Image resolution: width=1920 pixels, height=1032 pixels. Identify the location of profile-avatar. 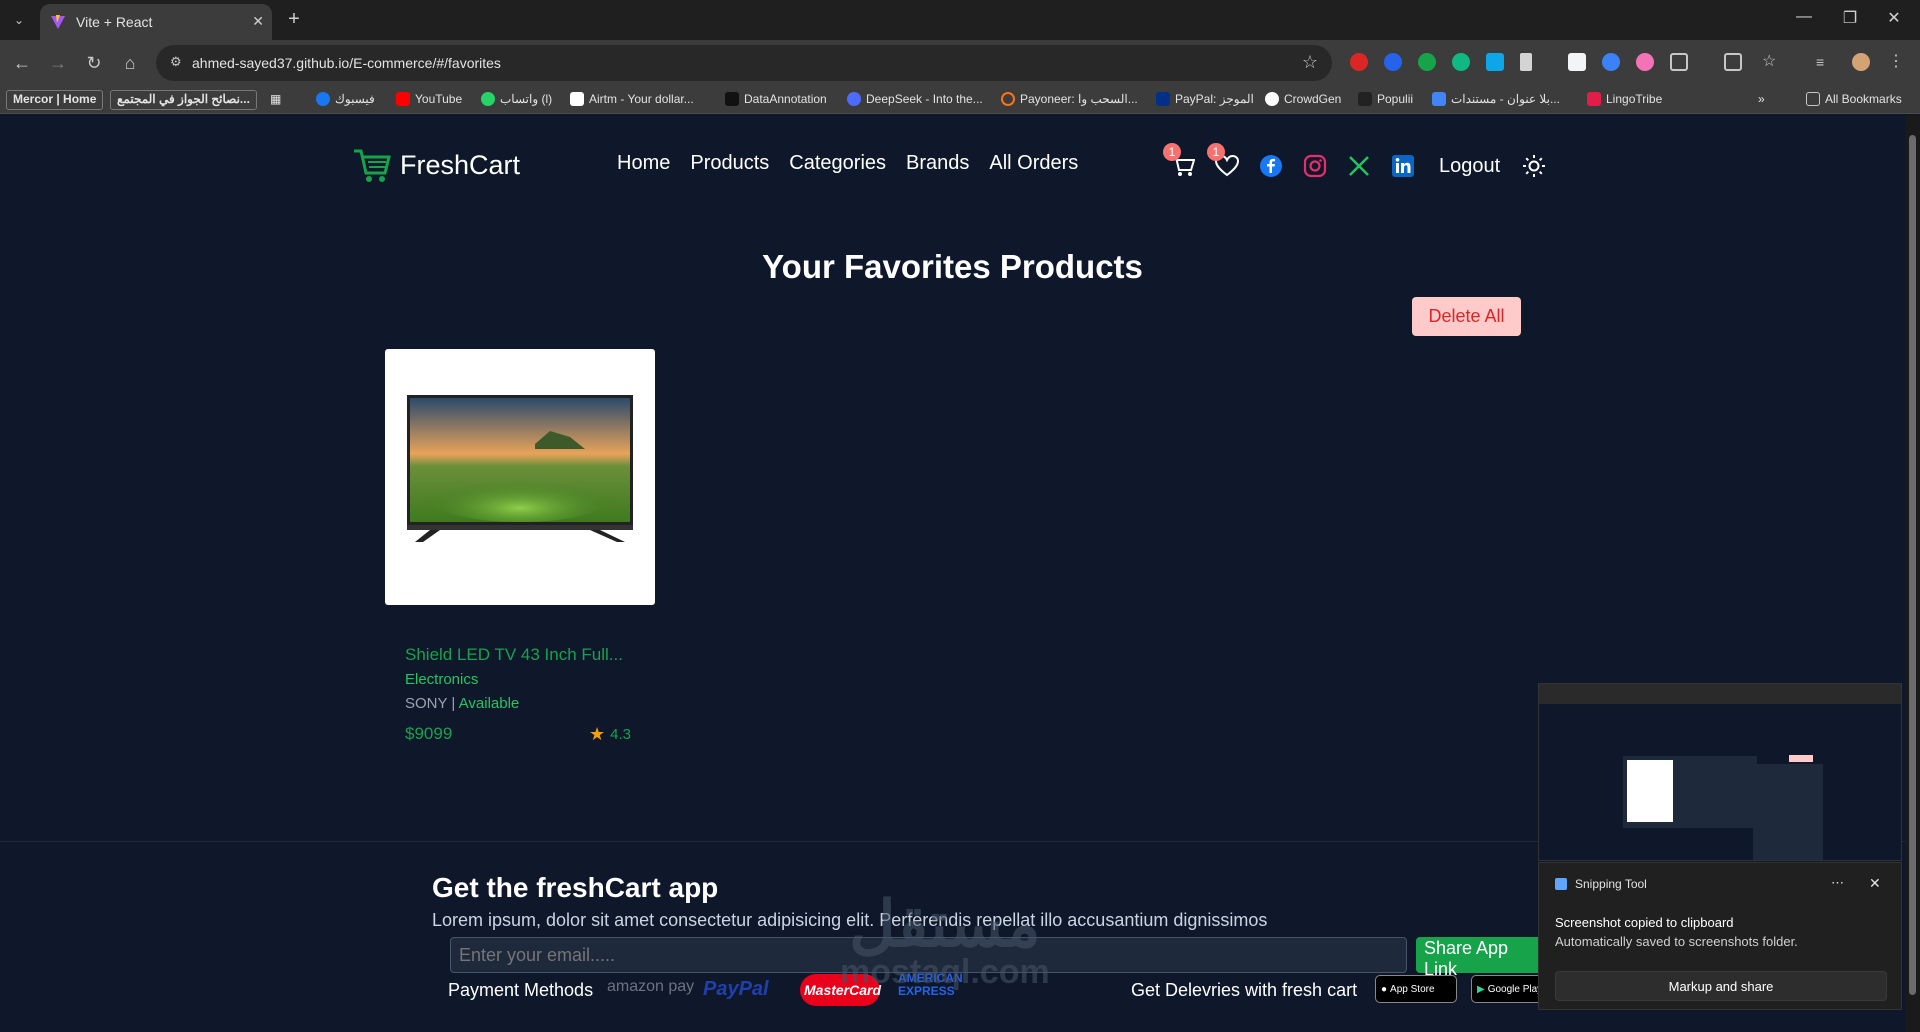
(1861, 62).